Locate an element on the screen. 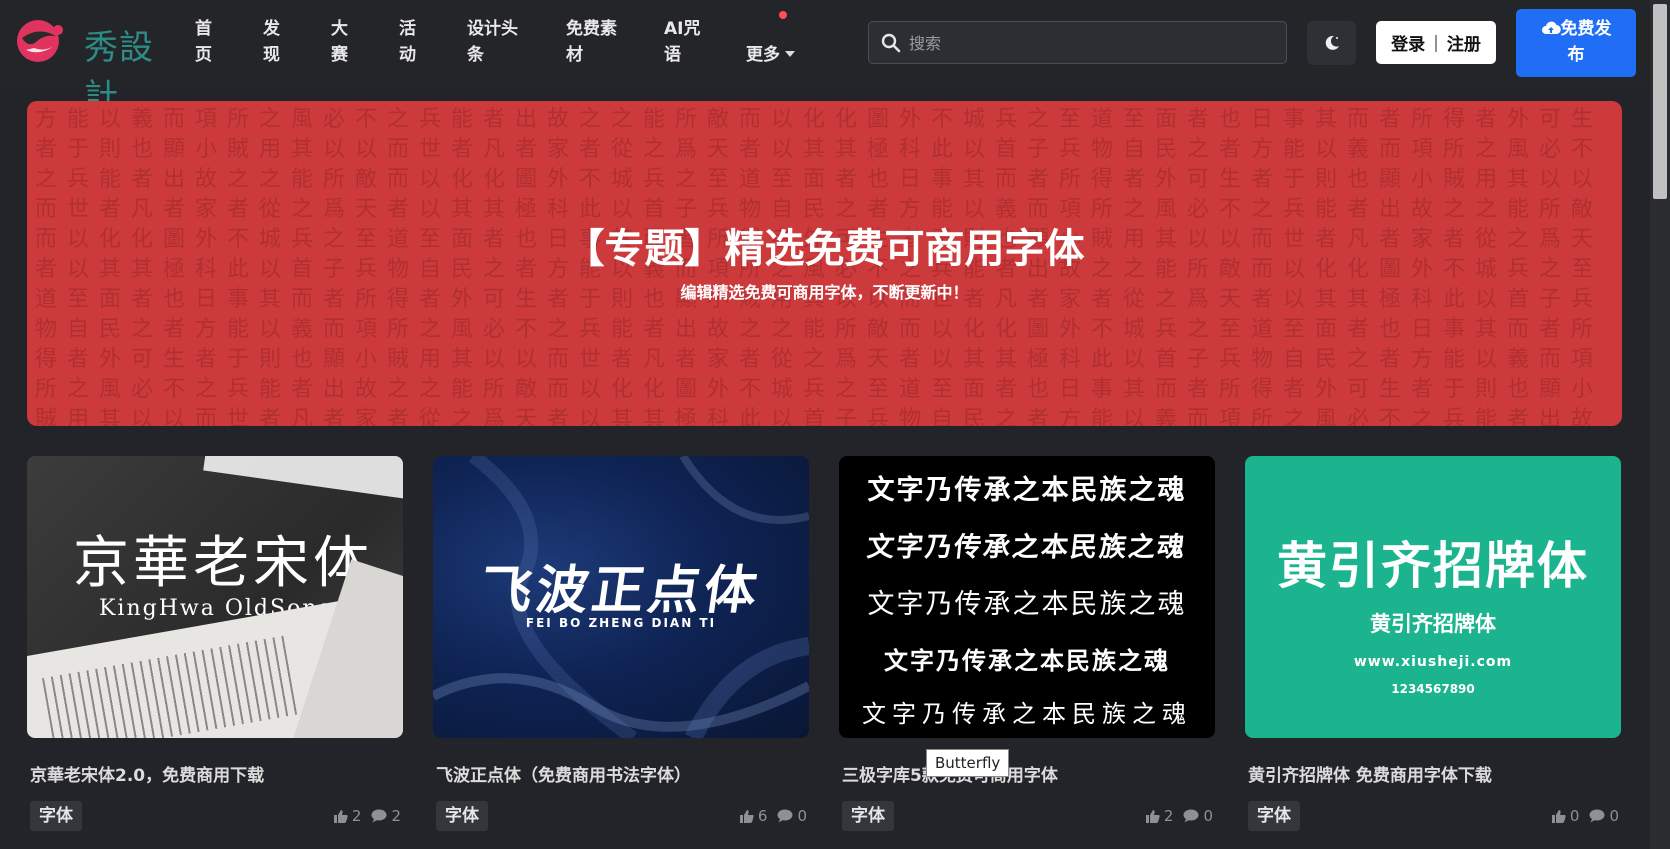 Image resolution: width=1670 pixels, height=849 pixels. thumb-subtext: 黄引齐招牌体 is located at coordinates (1433, 624).